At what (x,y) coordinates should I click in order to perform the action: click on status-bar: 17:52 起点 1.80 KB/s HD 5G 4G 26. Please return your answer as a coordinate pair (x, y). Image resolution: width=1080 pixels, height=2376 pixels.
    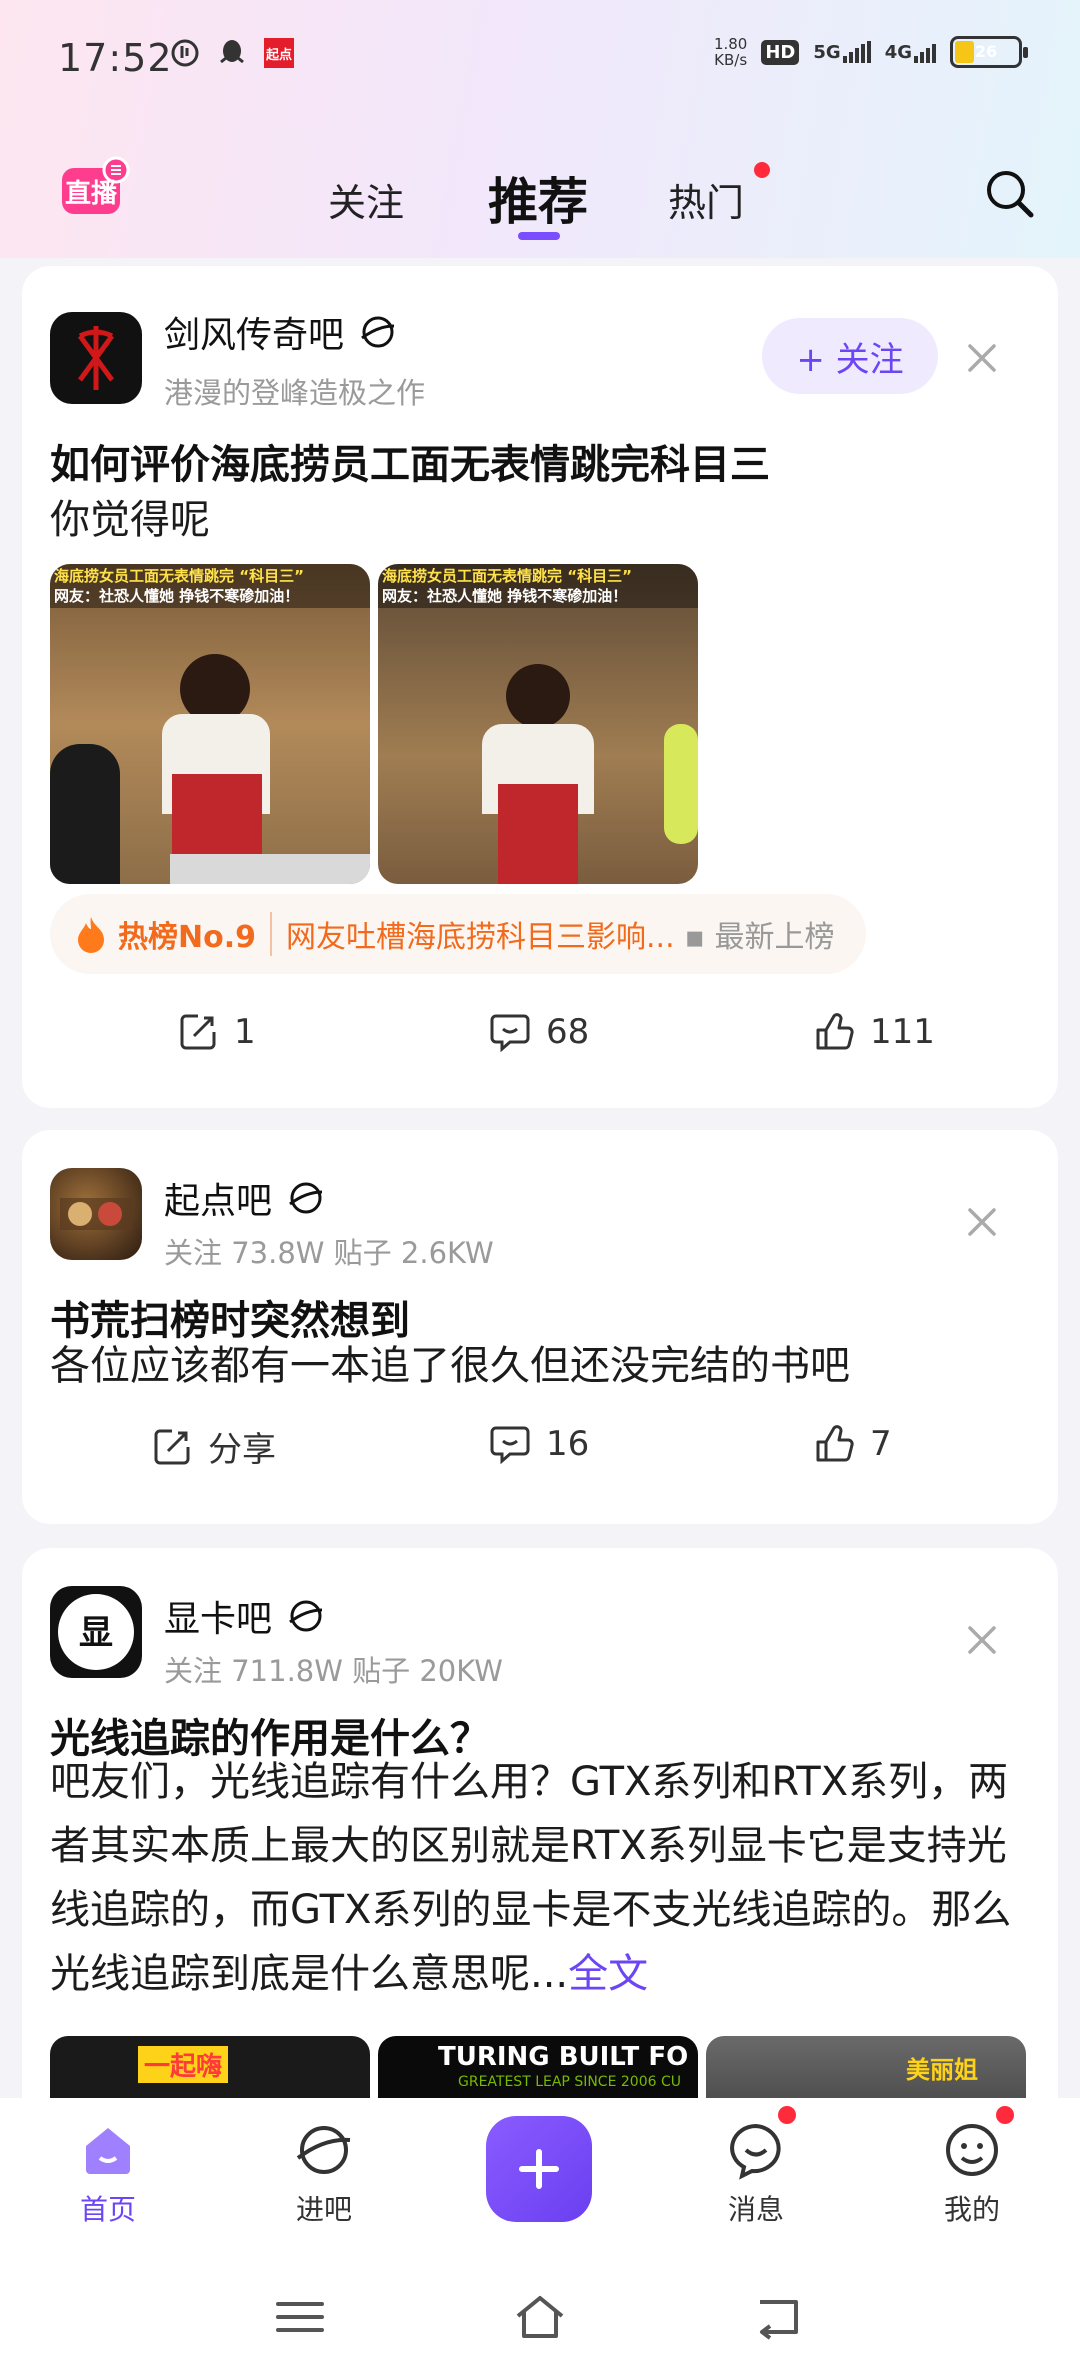
    Looking at the image, I should click on (540, 55).